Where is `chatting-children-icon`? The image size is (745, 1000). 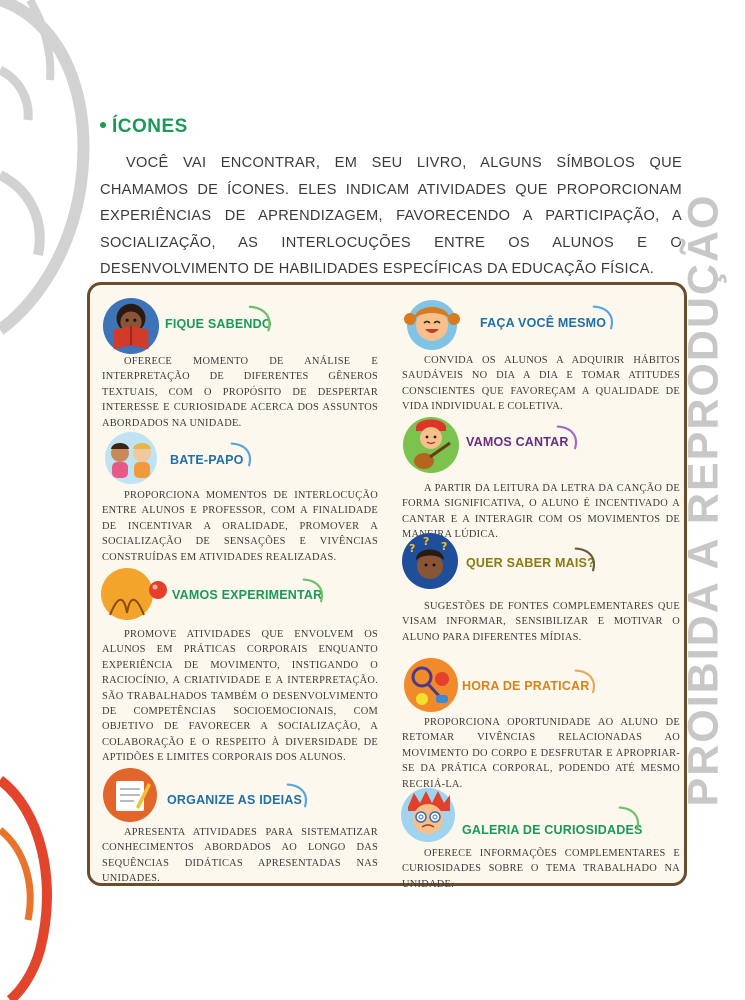 chatting-children-icon is located at coordinates (131, 458).